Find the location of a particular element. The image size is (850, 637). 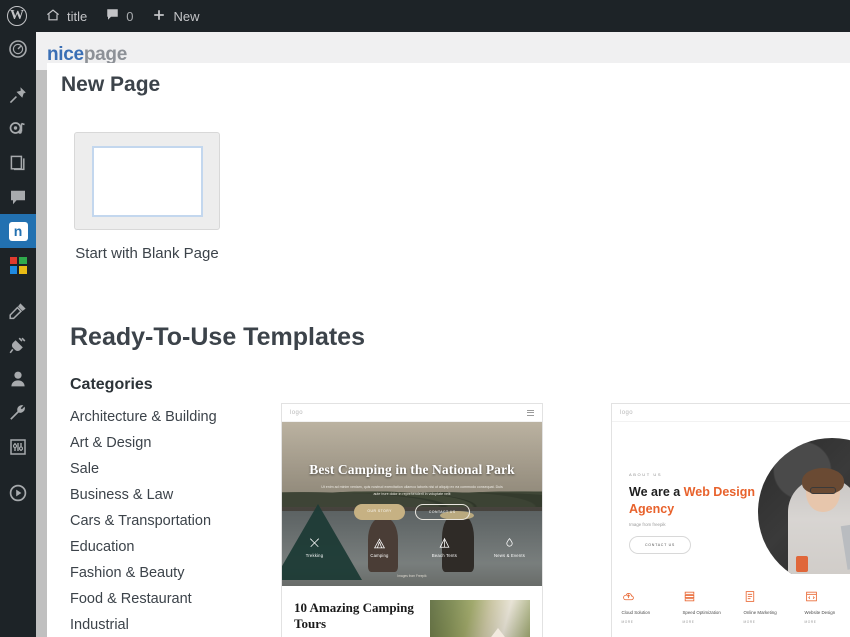

service-cloud-solution: Cloud Solution MORE is located at coordinates (651, 607).